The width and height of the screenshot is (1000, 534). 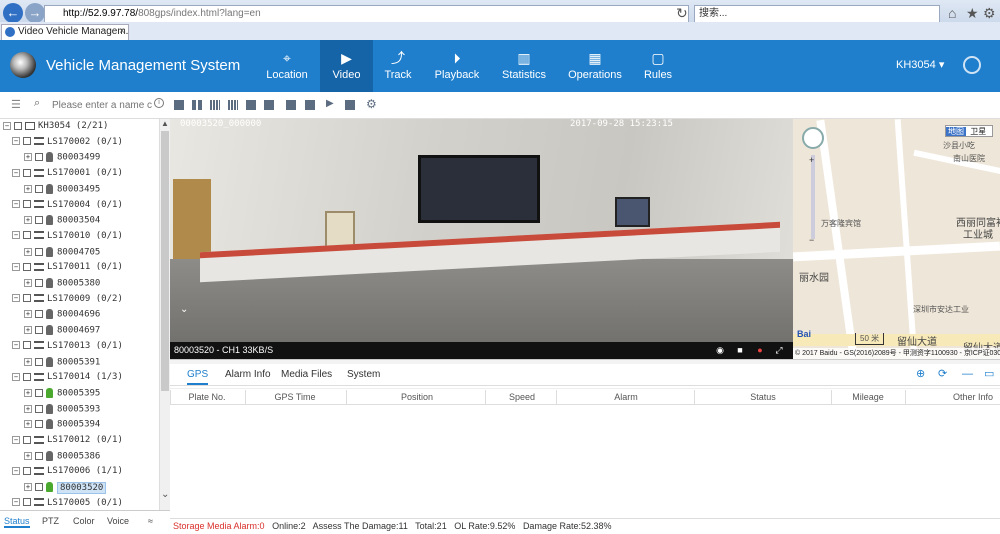 I want to click on tree-group: − LS170005 (0/1), so click(x=61, y=504).